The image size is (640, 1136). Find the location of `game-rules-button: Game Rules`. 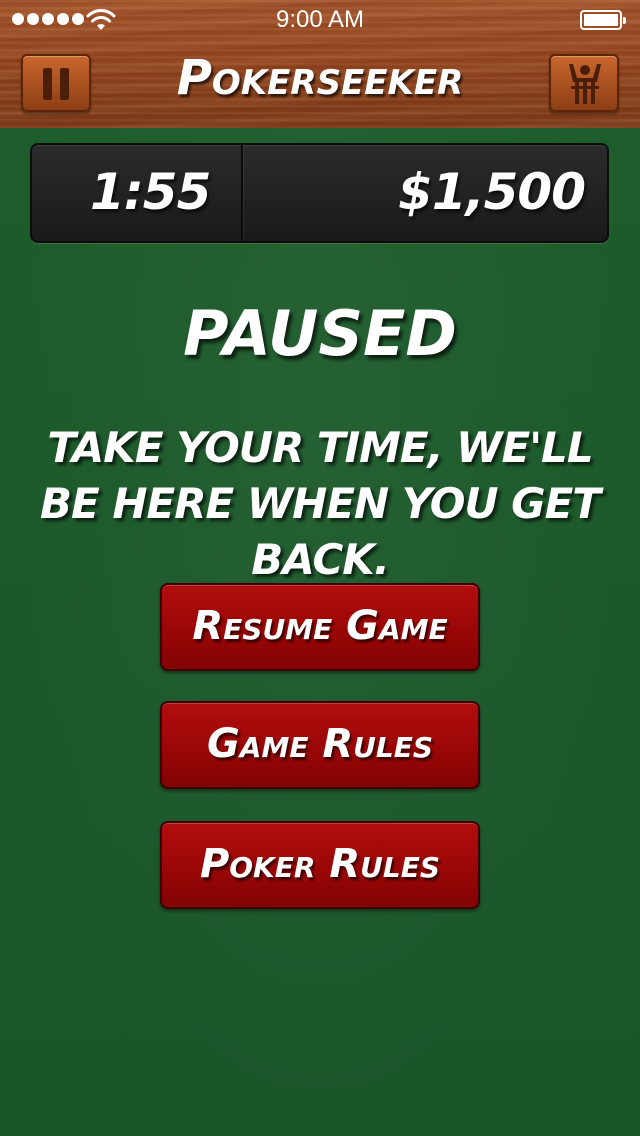

game-rules-button: Game Rules is located at coordinates (320, 745).